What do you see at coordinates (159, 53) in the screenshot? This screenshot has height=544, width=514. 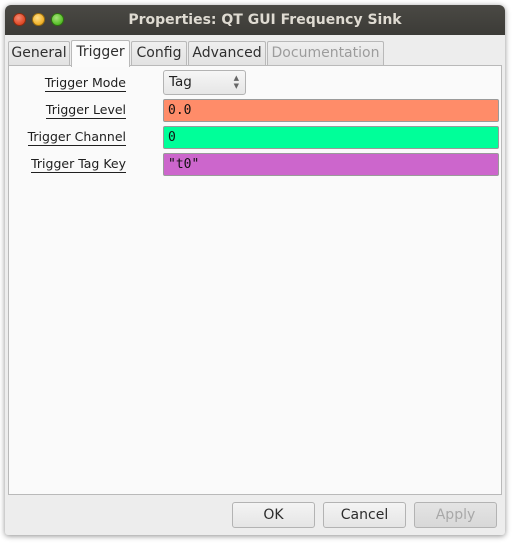 I see `tab-config: Config` at bounding box center [159, 53].